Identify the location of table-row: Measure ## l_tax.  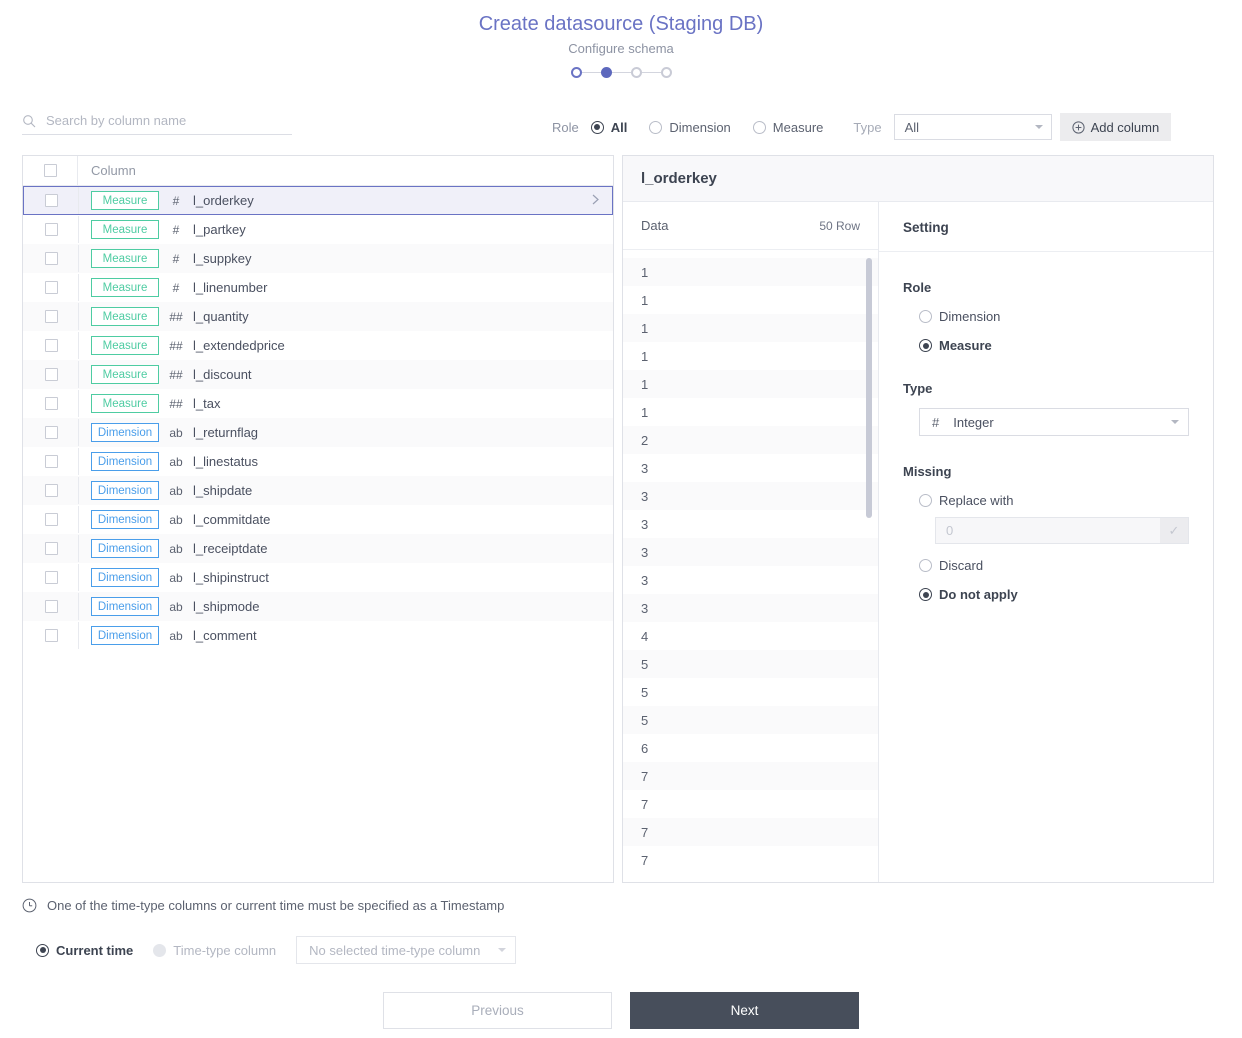
(318, 403).